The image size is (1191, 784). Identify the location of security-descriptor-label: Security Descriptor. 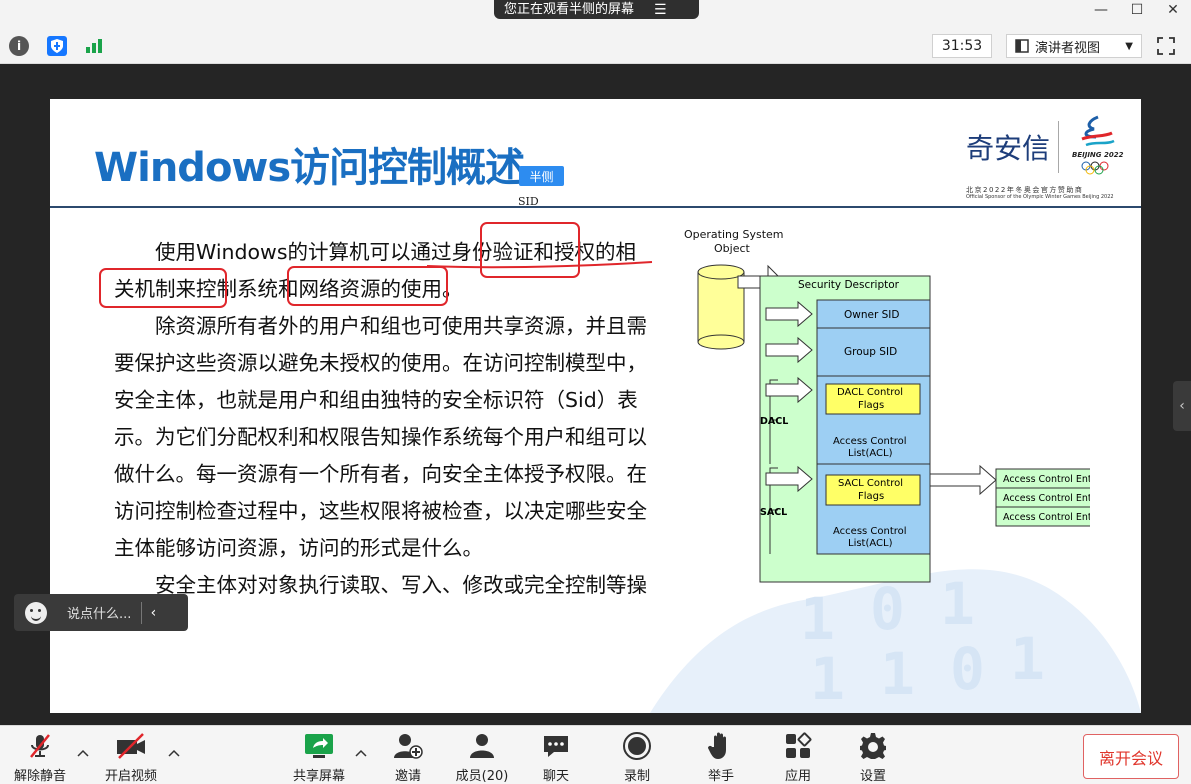
(849, 285).